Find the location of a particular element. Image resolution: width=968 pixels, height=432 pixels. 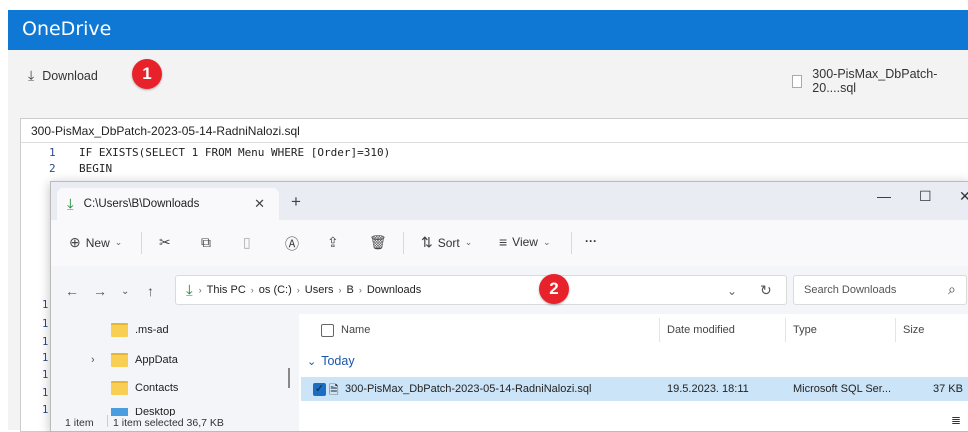

column-header-size: Size is located at coordinates (913, 330).